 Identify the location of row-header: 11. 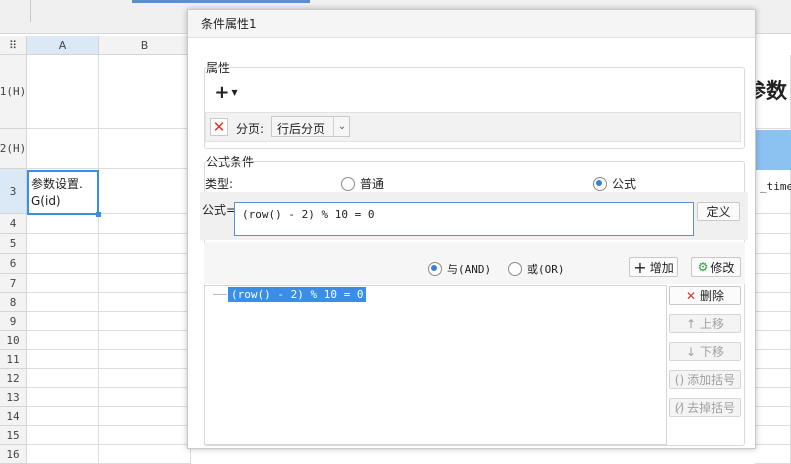
(13, 359).